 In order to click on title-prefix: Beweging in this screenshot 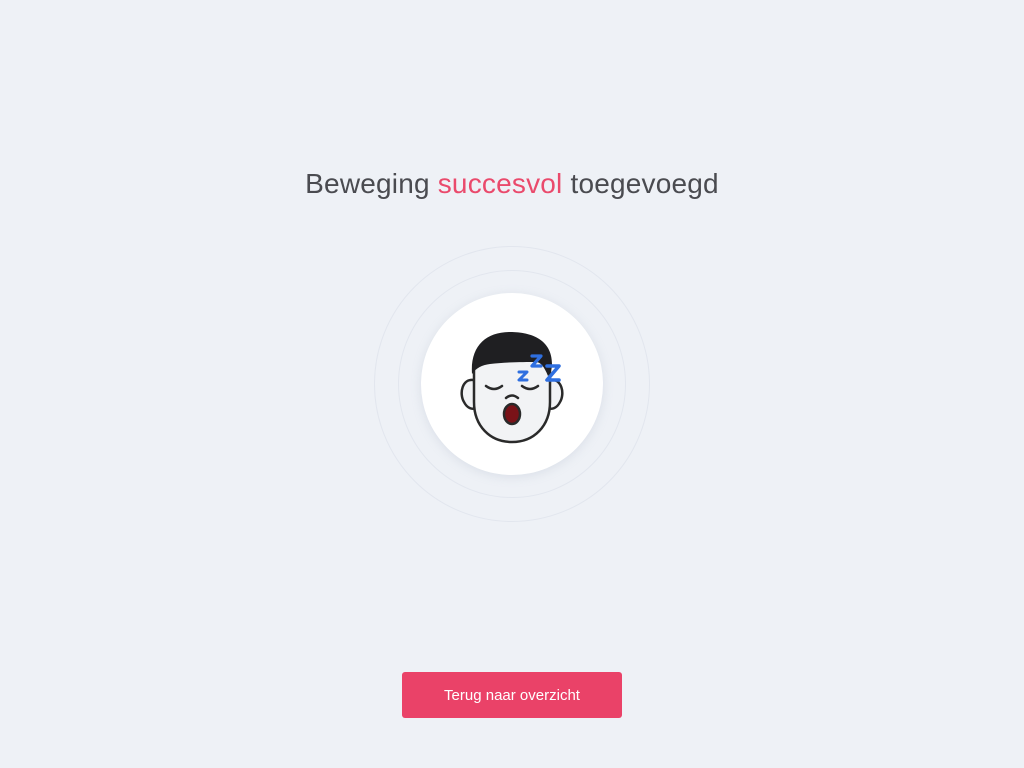, I will do `click(371, 183)`.